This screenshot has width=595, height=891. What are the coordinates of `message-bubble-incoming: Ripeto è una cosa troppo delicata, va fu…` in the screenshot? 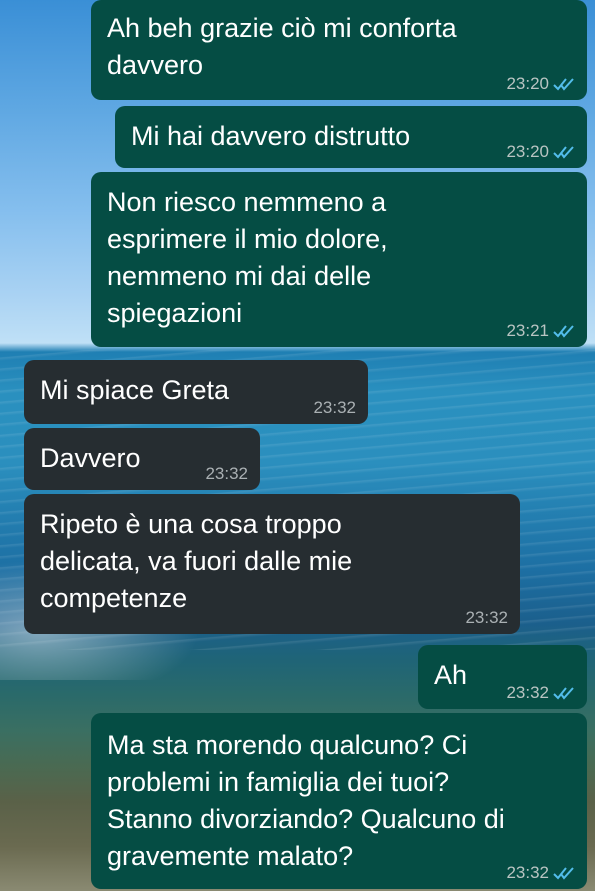 It's located at (272, 564).